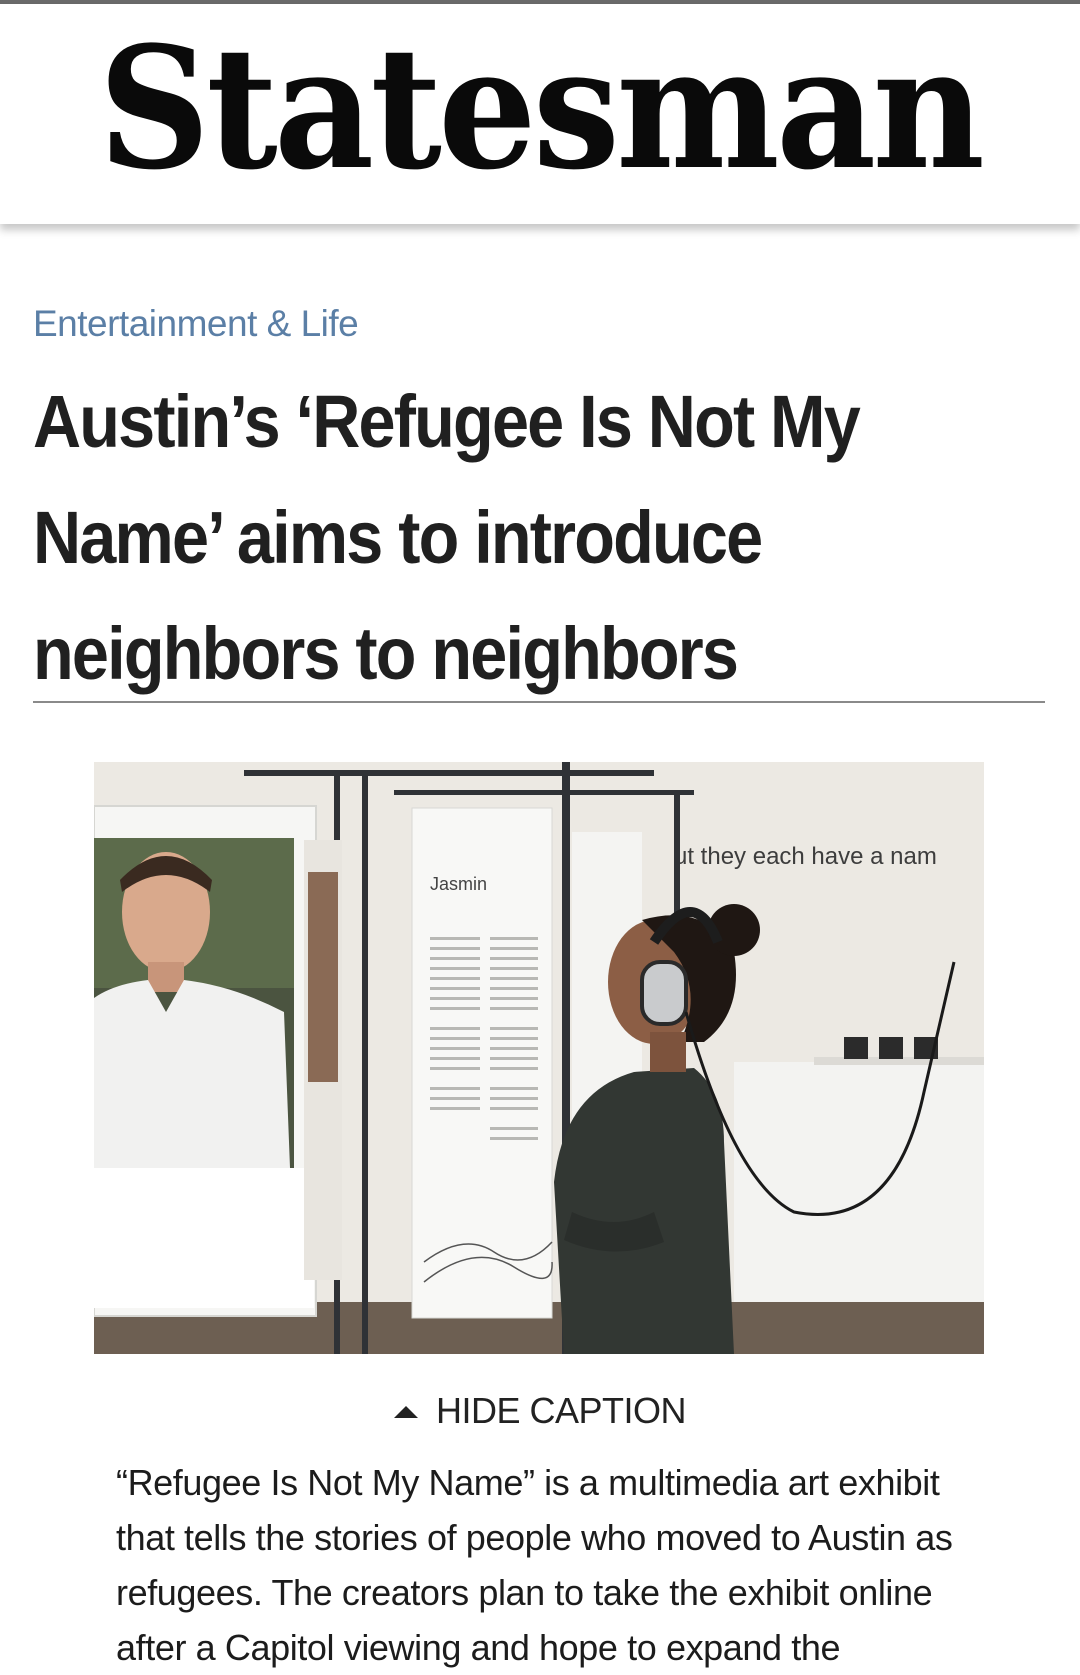 This screenshot has width=1080, height=1675. Describe the element at coordinates (539, 702) in the screenshot. I see `headline-divider` at that location.